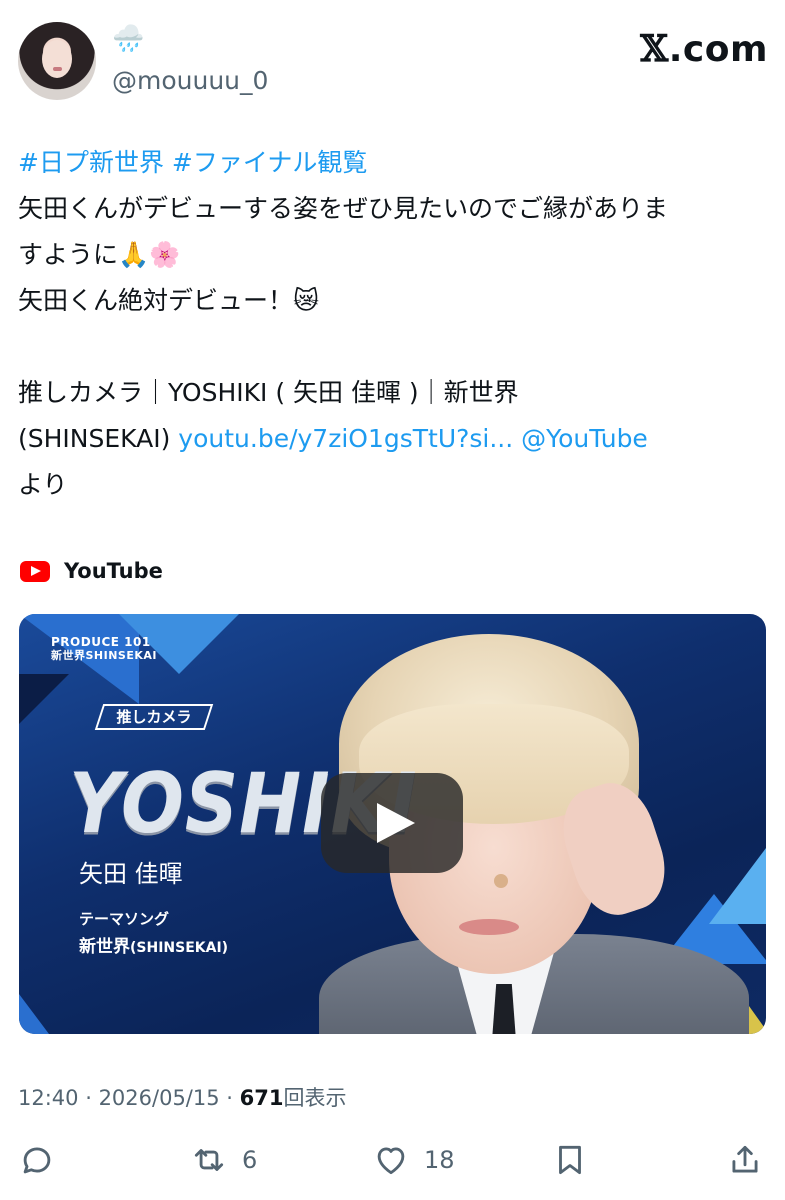 This screenshot has width=785, height=1200. I want to click on action-bar: 6 18, so click(393, 1160).